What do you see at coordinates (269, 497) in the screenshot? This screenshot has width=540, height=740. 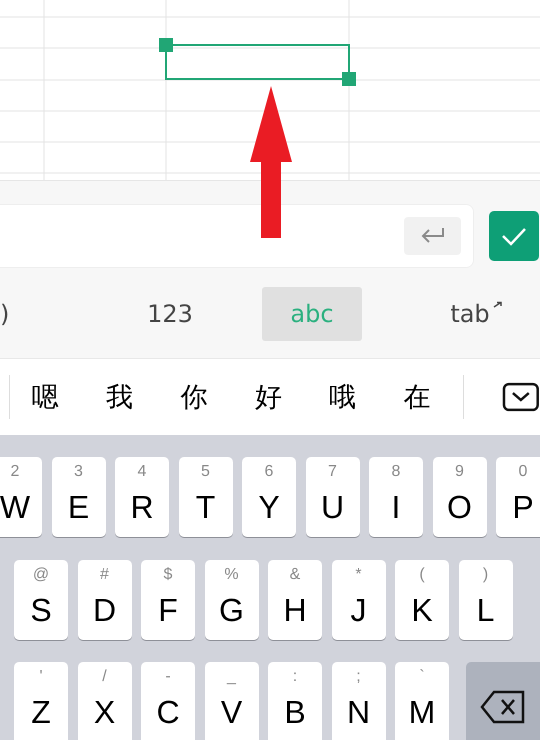 I see `keyboard-key: 6 Y` at bounding box center [269, 497].